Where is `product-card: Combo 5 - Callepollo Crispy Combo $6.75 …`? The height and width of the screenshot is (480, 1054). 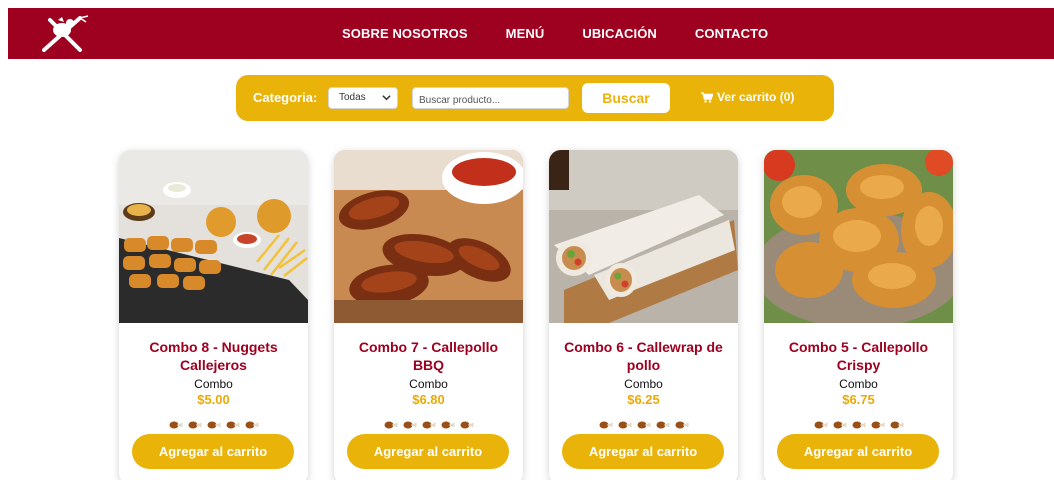 product-card: Combo 5 - Callepollo Crispy Combo $6.75 … is located at coordinates (858, 315).